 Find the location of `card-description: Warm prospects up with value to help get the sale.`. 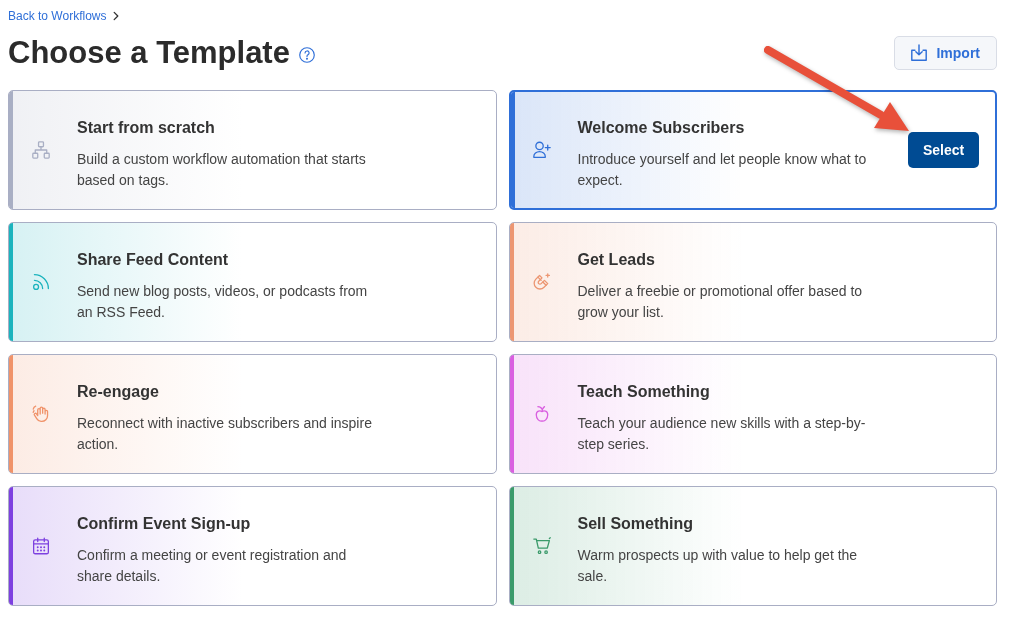

card-description: Warm prospects up with value to help get the sale. is located at coordinates (718, 565).